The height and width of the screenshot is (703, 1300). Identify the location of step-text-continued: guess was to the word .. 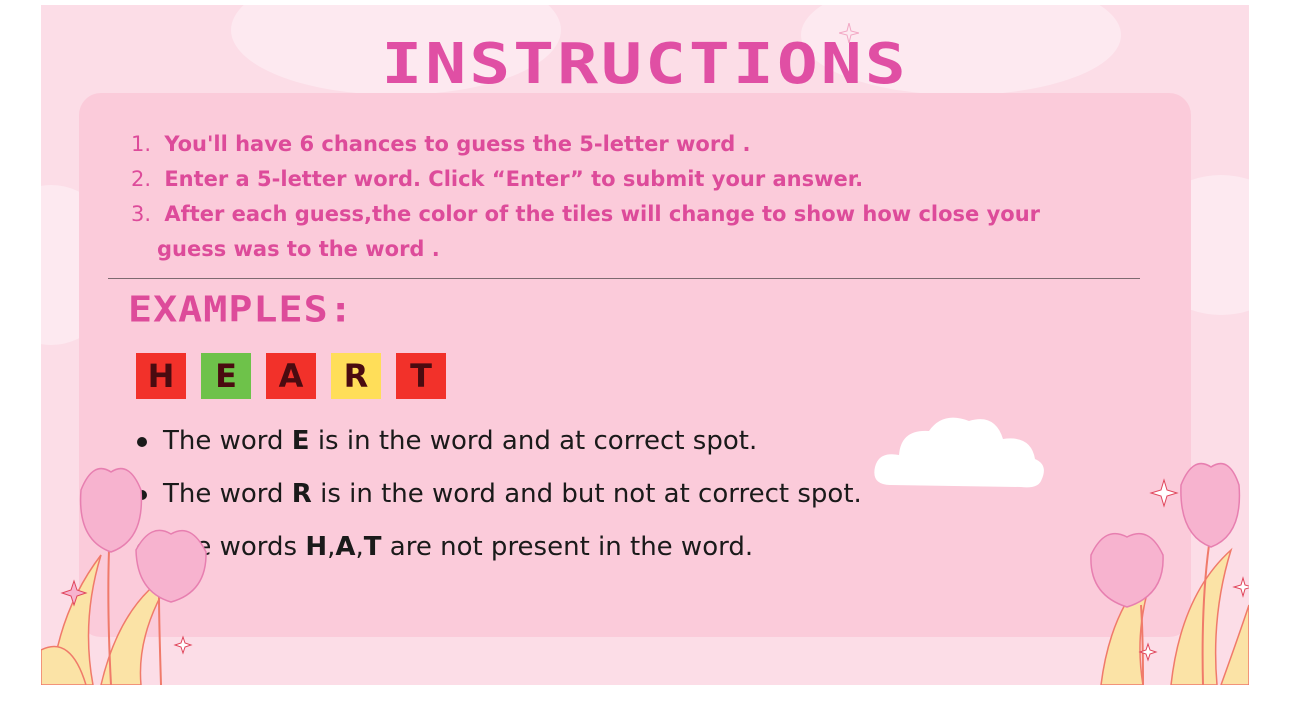
(298, 249).